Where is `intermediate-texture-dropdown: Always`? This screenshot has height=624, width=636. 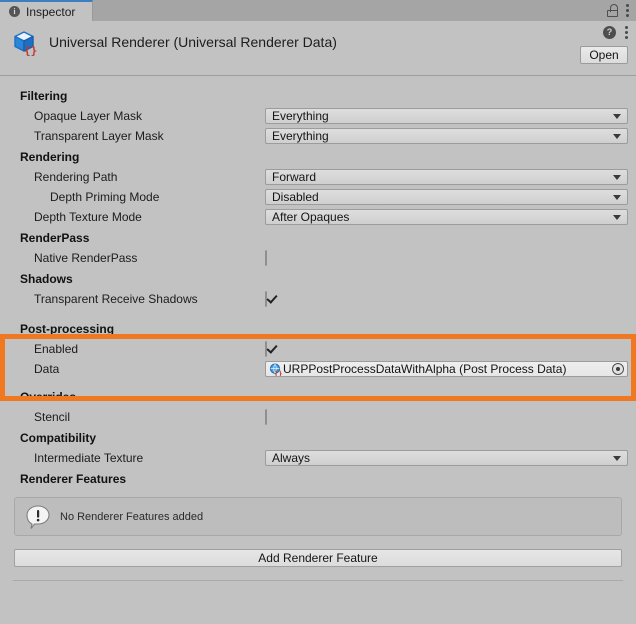
intermediate-texture-dropdown: Always is located at coordinates (446, 458).